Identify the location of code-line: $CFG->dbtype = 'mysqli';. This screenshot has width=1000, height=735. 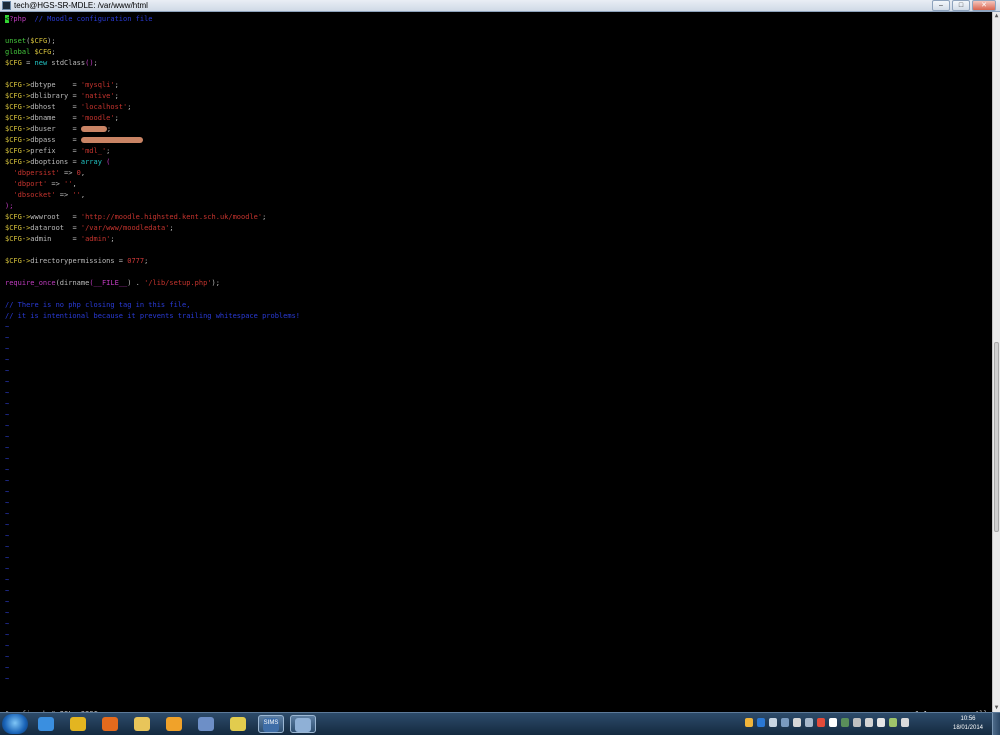
(62, 85).